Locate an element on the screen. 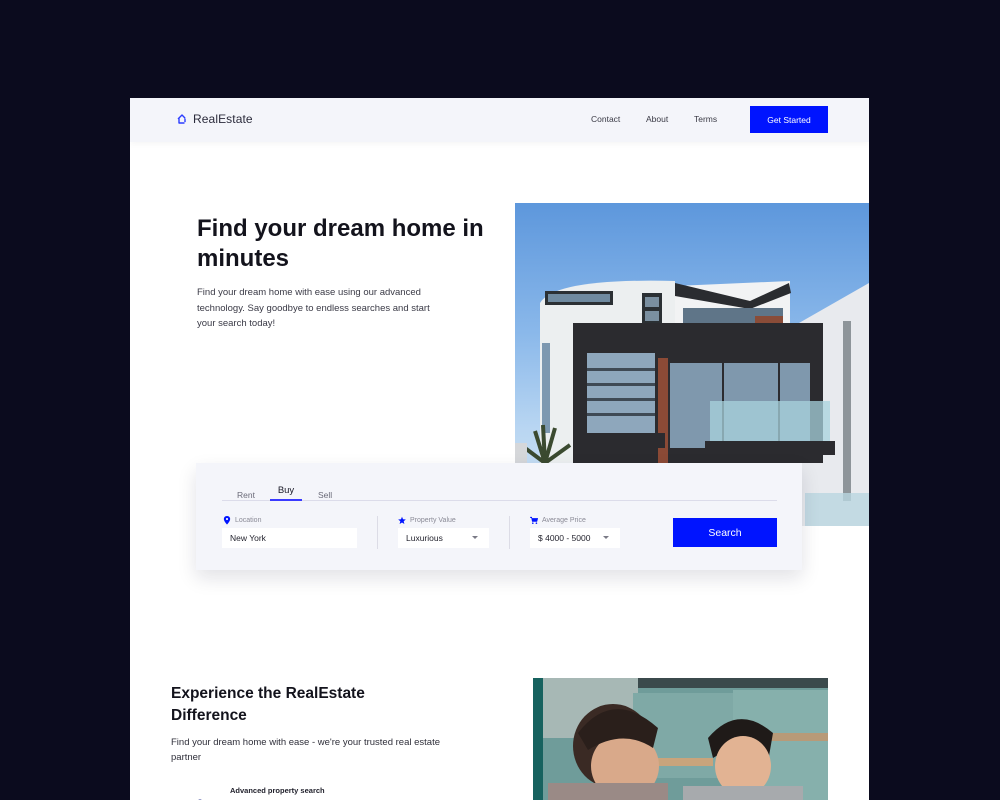  house-outline-icon is located at coordinates (182, 119).